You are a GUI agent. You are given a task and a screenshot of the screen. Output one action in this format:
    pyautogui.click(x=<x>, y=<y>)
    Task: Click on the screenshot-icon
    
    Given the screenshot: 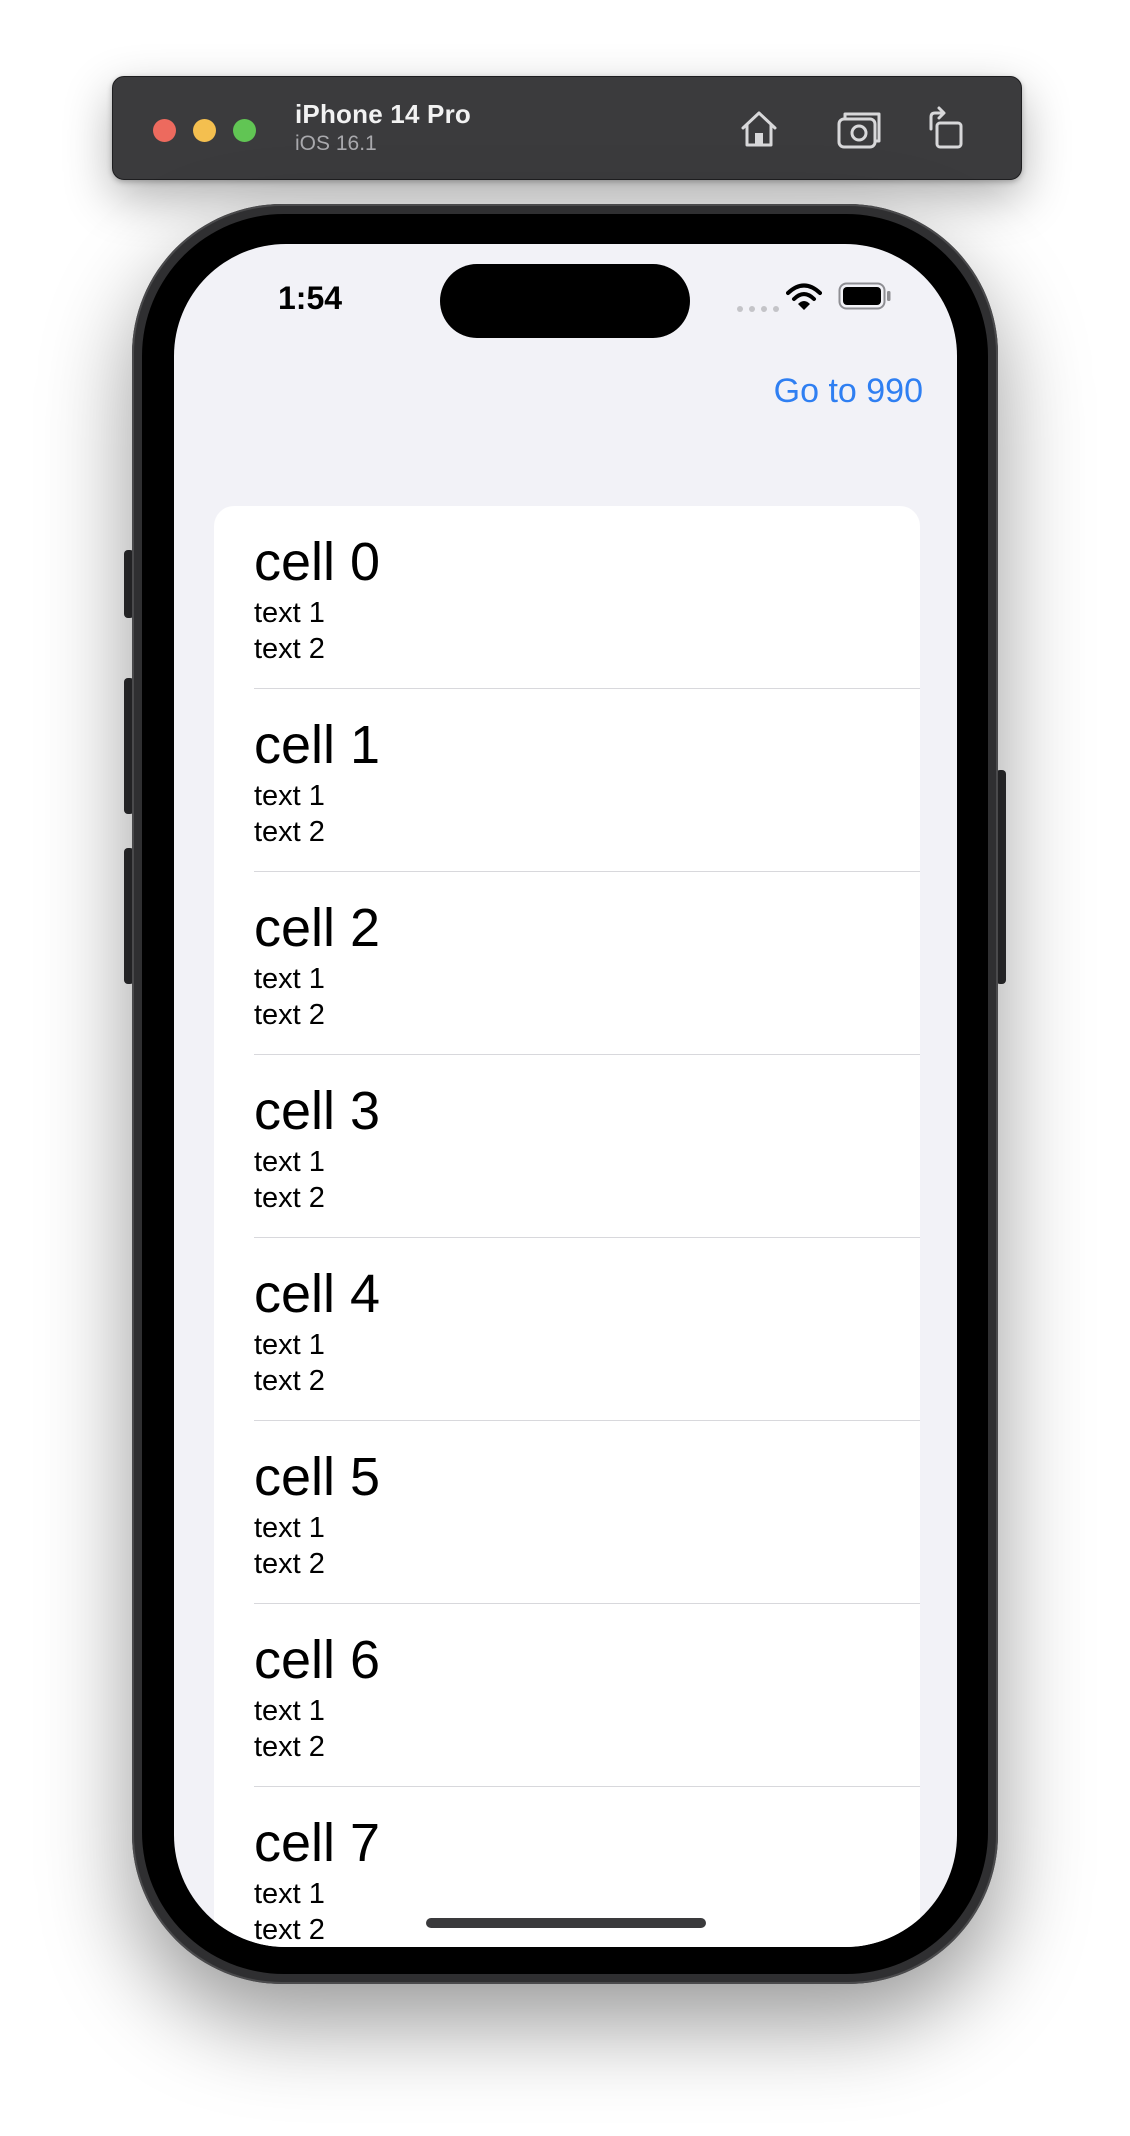 What is the action you would take?
    pyautogui.click(x=859, y=130)
    